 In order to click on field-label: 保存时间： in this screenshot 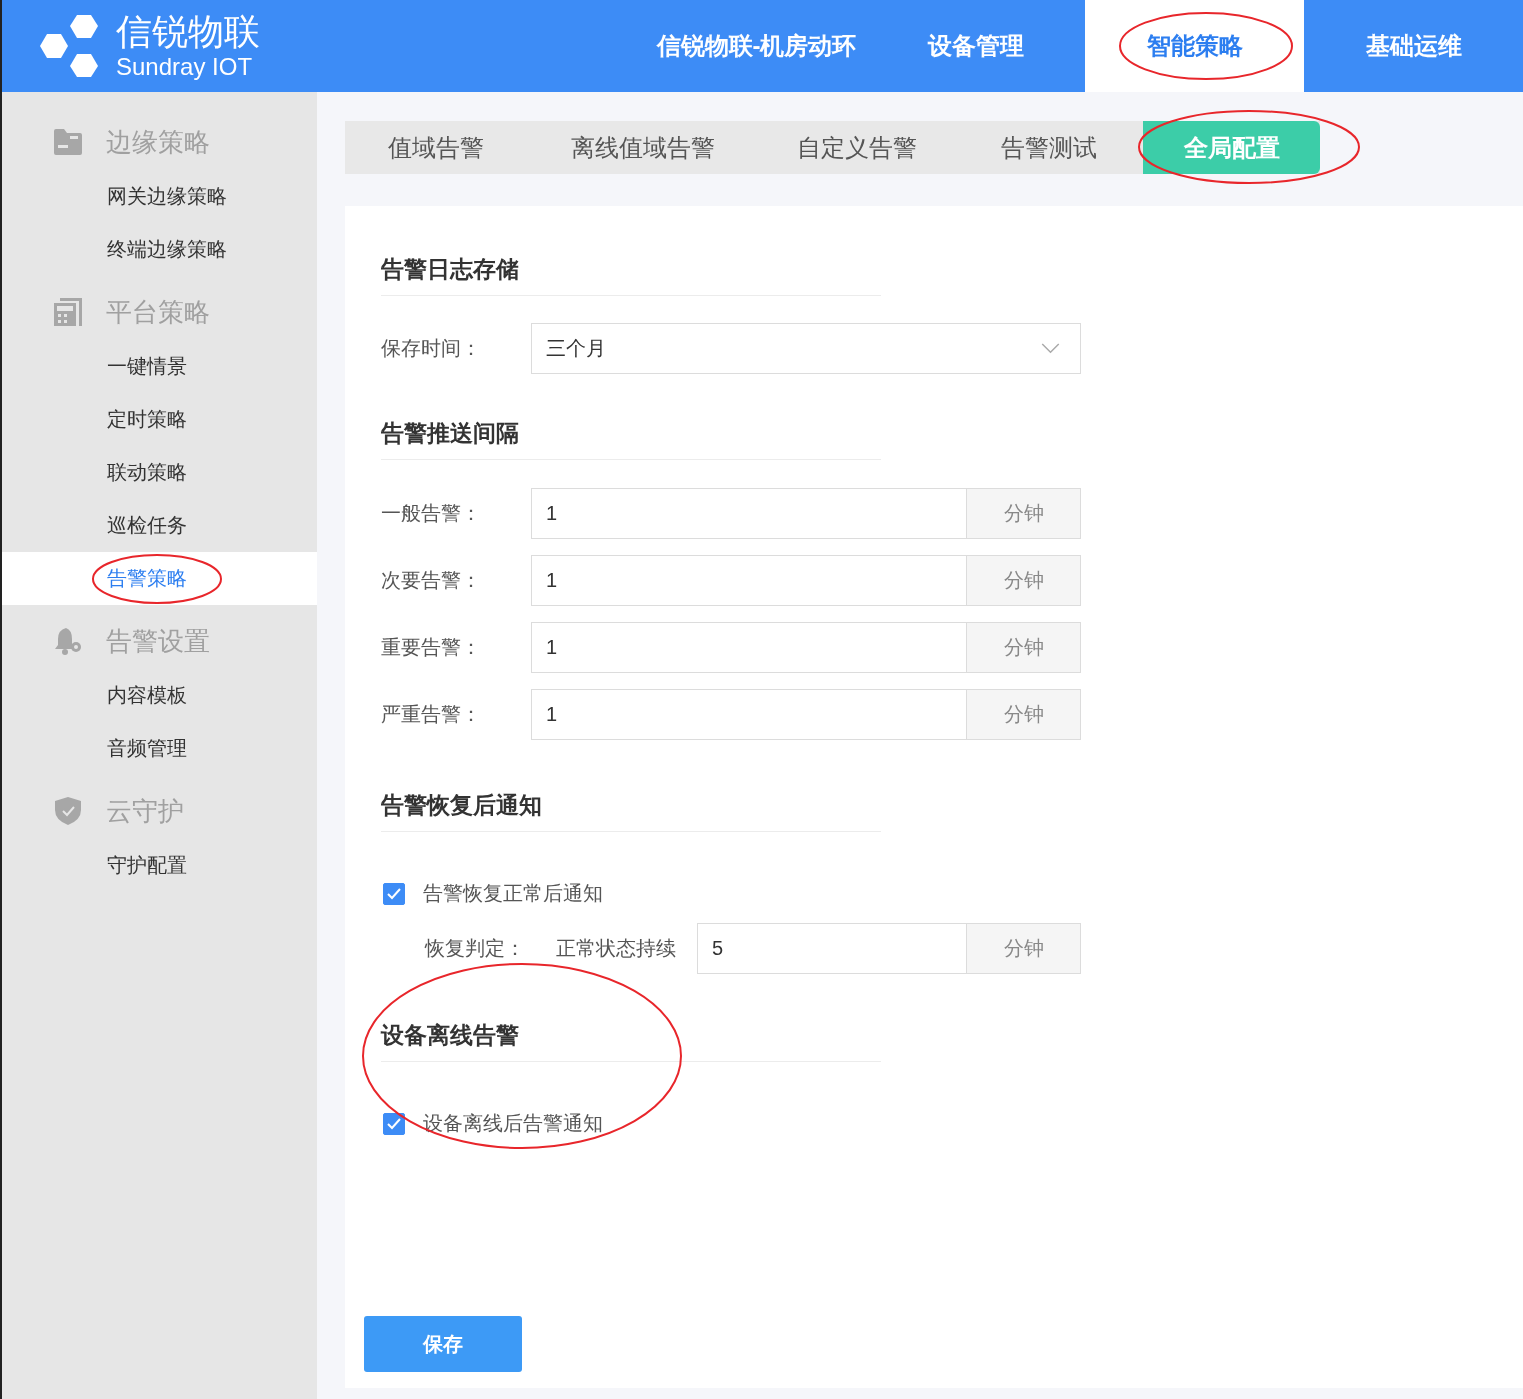, I will do `click(431, 348)`.